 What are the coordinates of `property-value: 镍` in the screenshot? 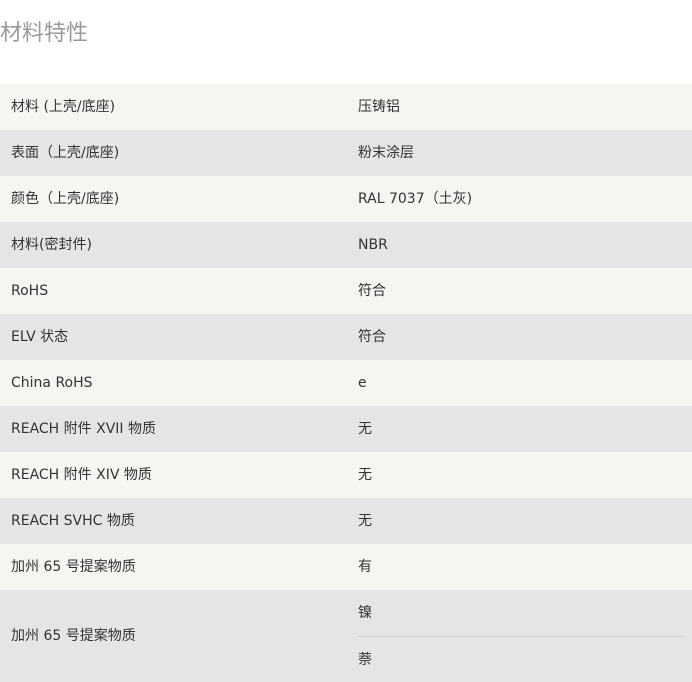 It's located at (365, 613).